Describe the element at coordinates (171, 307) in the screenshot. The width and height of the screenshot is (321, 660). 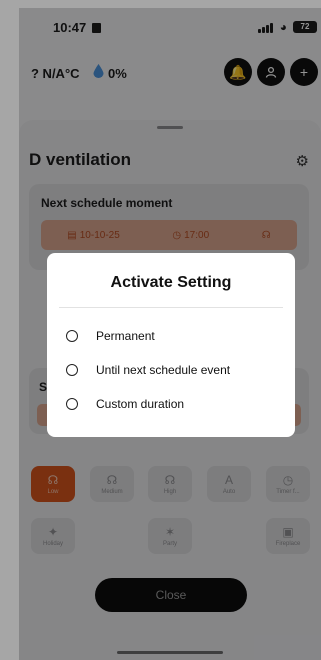
I see `dialog-divider` at that location.